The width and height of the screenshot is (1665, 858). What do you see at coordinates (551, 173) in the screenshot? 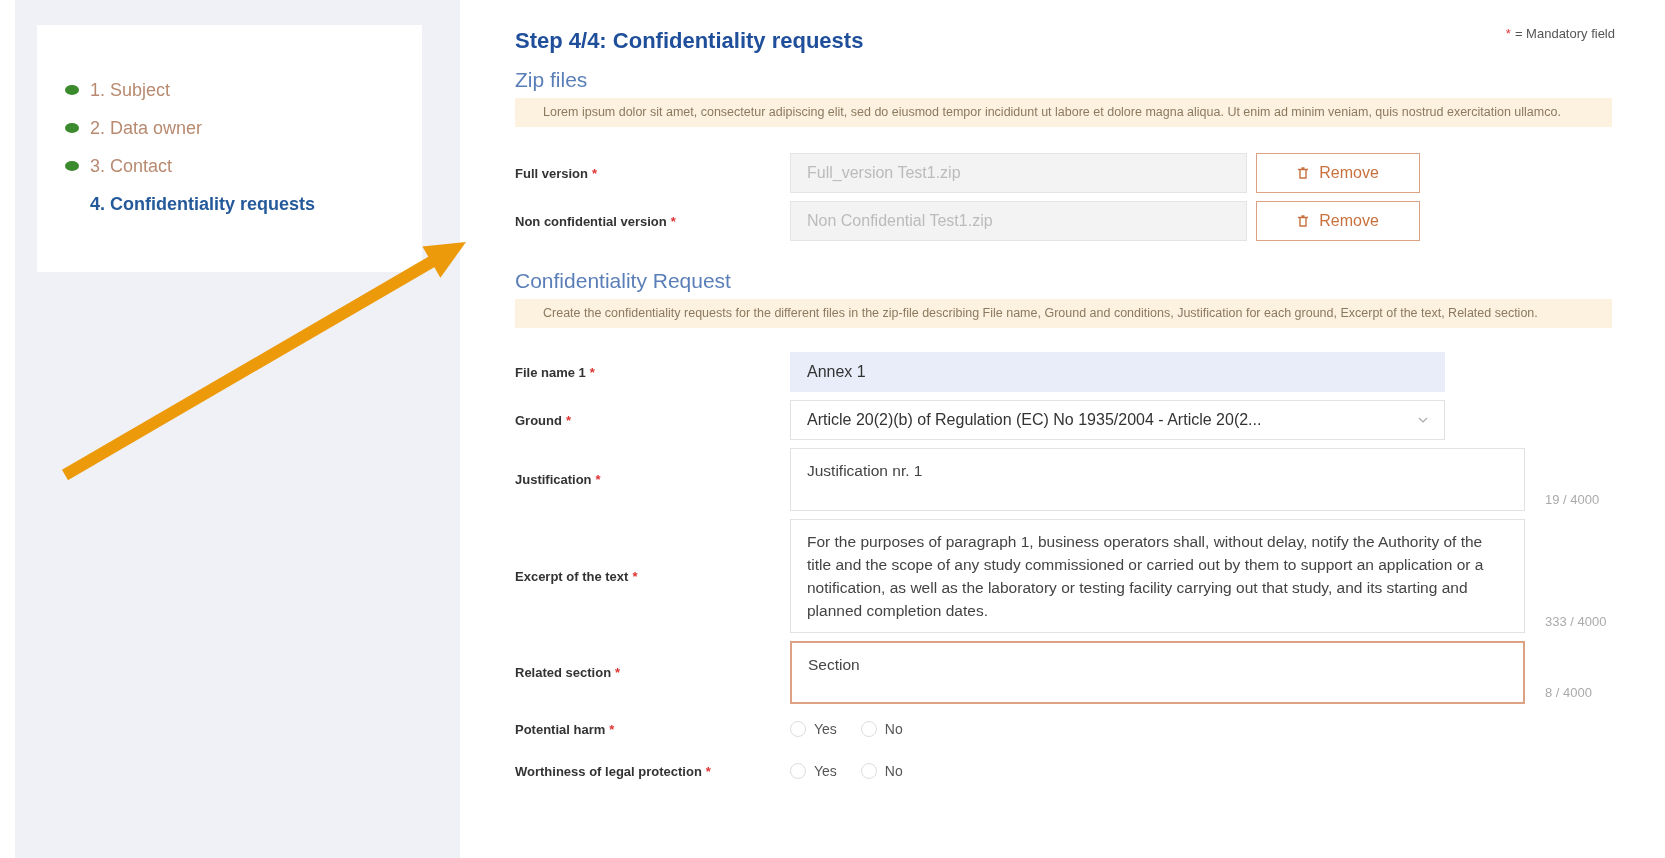
I see `field-label: Full version` at bounding box center [551, 173].